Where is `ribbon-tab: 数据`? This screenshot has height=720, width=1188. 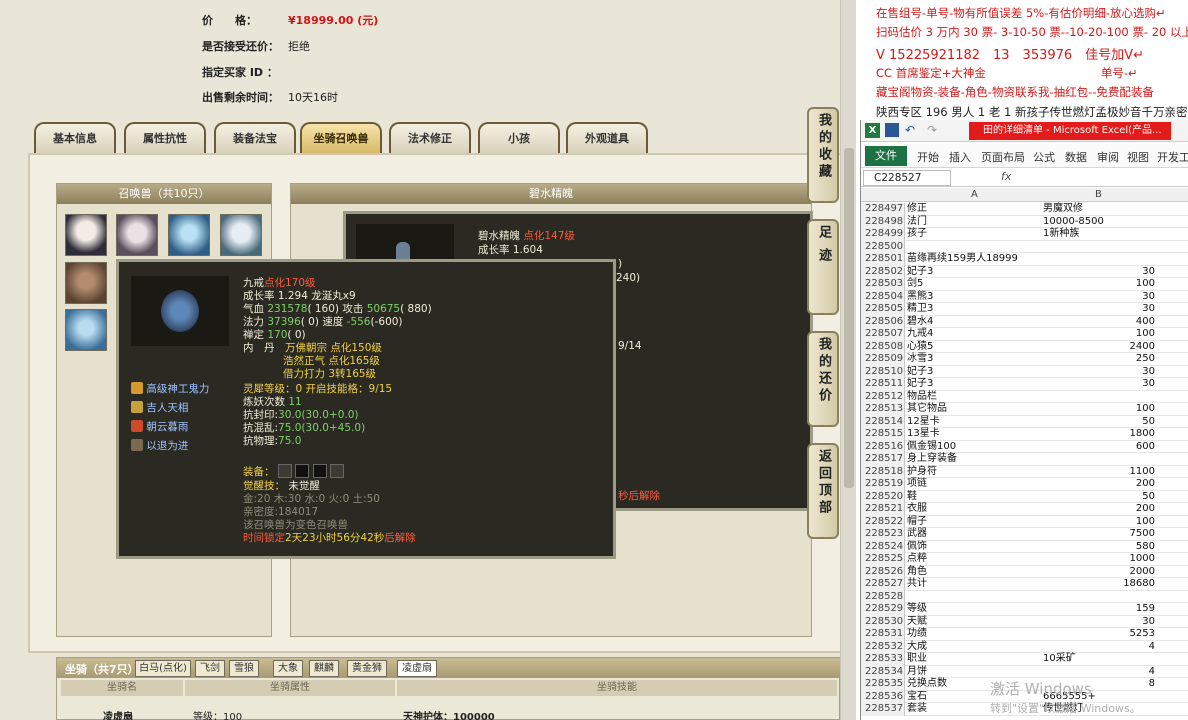 ribbon-tab: 数据 is located at coordinates (1076, 157).